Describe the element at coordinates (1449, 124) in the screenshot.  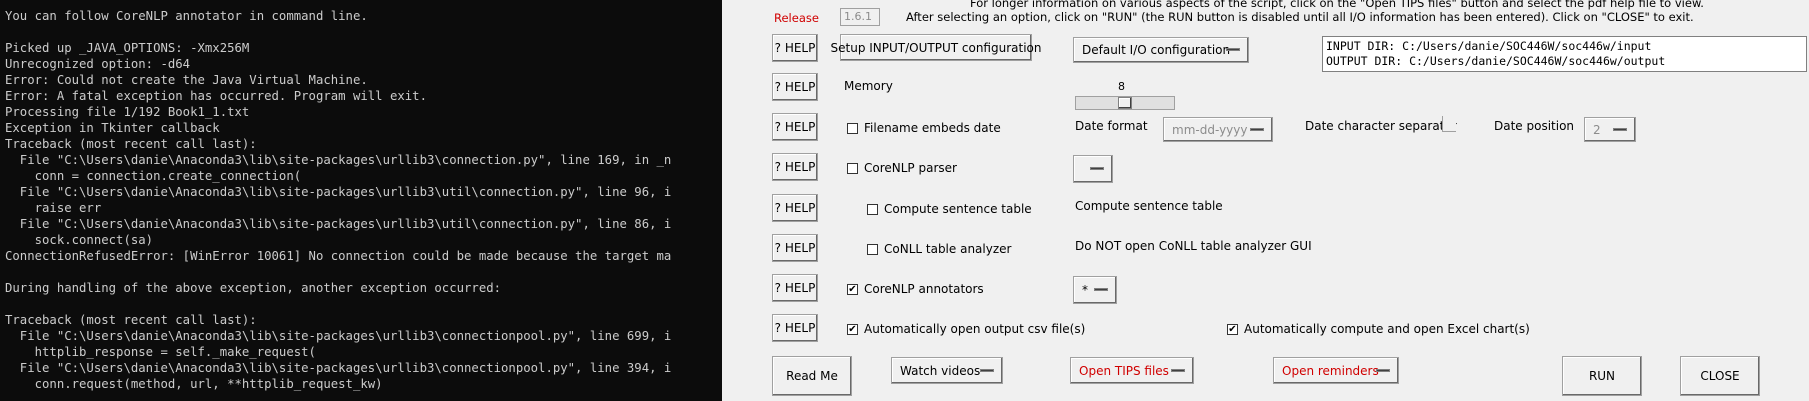
I see `date-separator-field` at that location.